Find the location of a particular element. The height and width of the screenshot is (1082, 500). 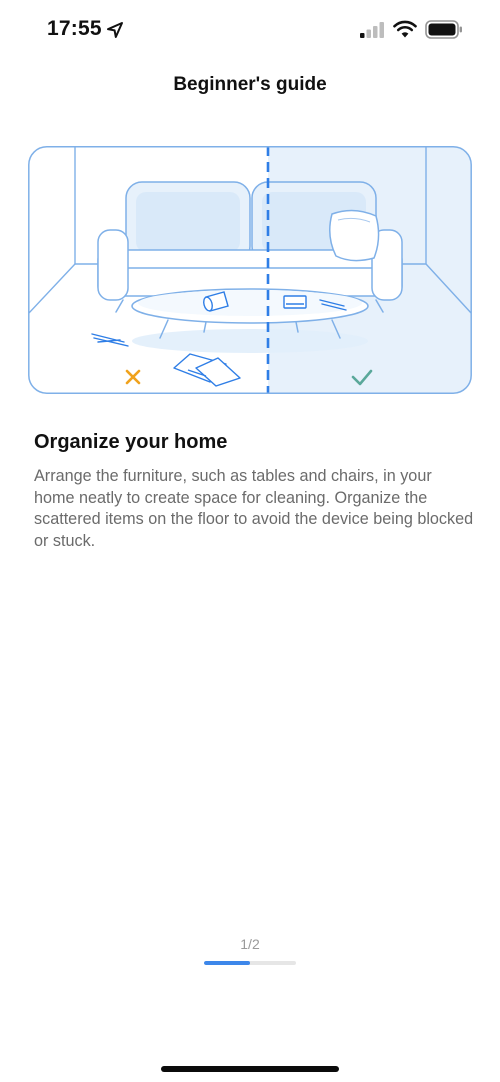

book-shape is located at coordinates (295, 302).